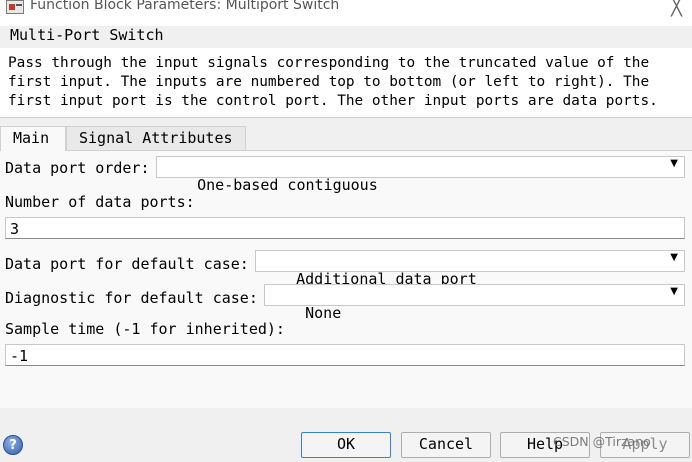  Describe the element at coordinates (156, 138) in the screenshot. I see `tab-signal-attributes: Signal Attributes` at that location.